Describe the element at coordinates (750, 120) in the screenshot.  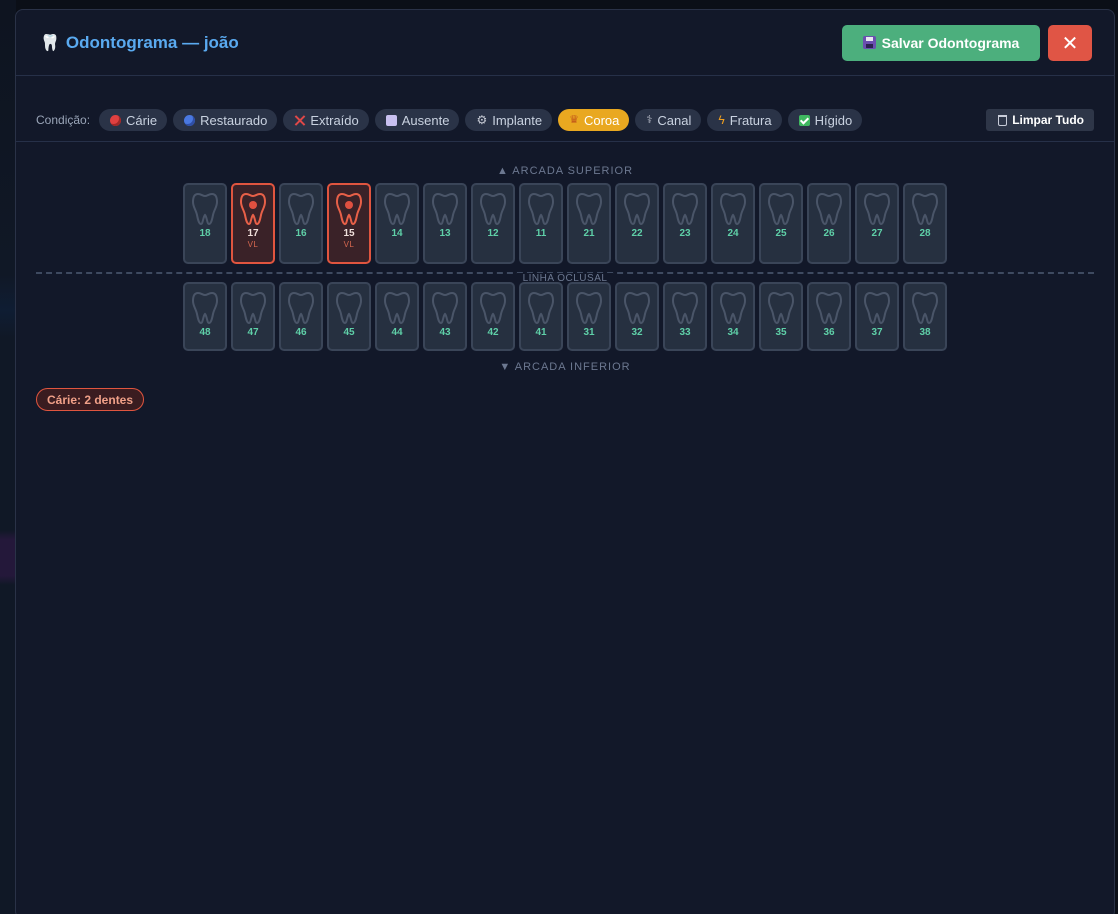
I see `condition-fratura-label: Fratura` at that location.